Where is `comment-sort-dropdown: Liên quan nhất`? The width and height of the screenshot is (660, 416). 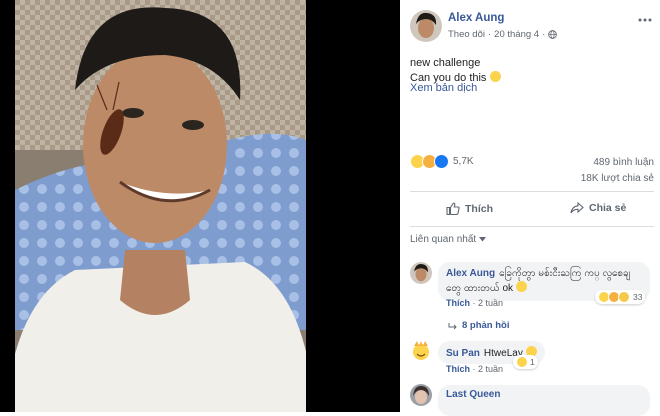 comment-sort-dropdown: Liên quan nhất is located at coordinates (448, 239).